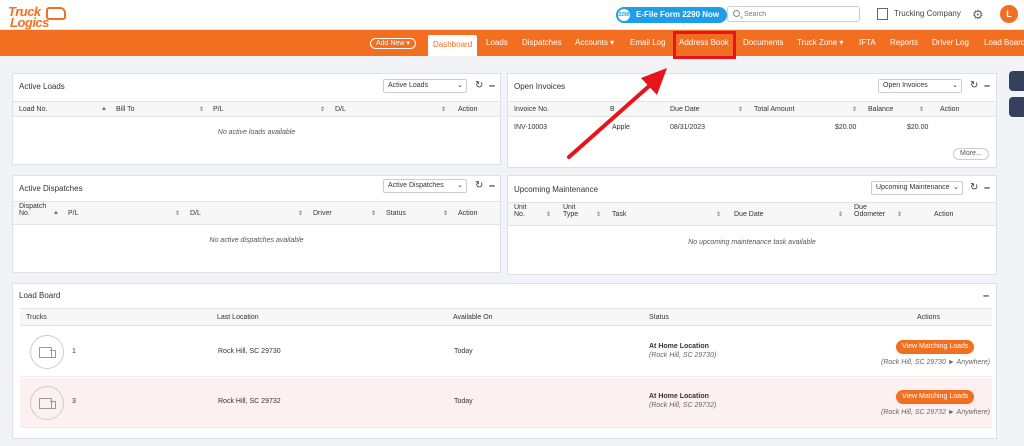  Describe the element at coordinates (497, 43) in the screenshot. I see `nav-loads: Loads` at that location.